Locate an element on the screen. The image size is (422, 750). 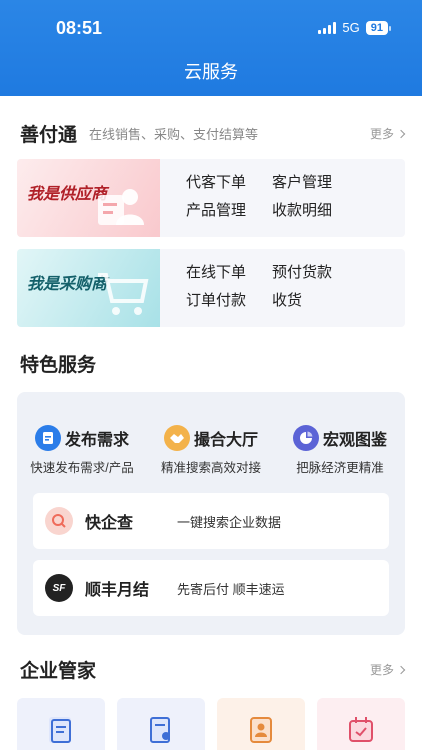
battery-icon: 91 is located at coordinates (378, 27).